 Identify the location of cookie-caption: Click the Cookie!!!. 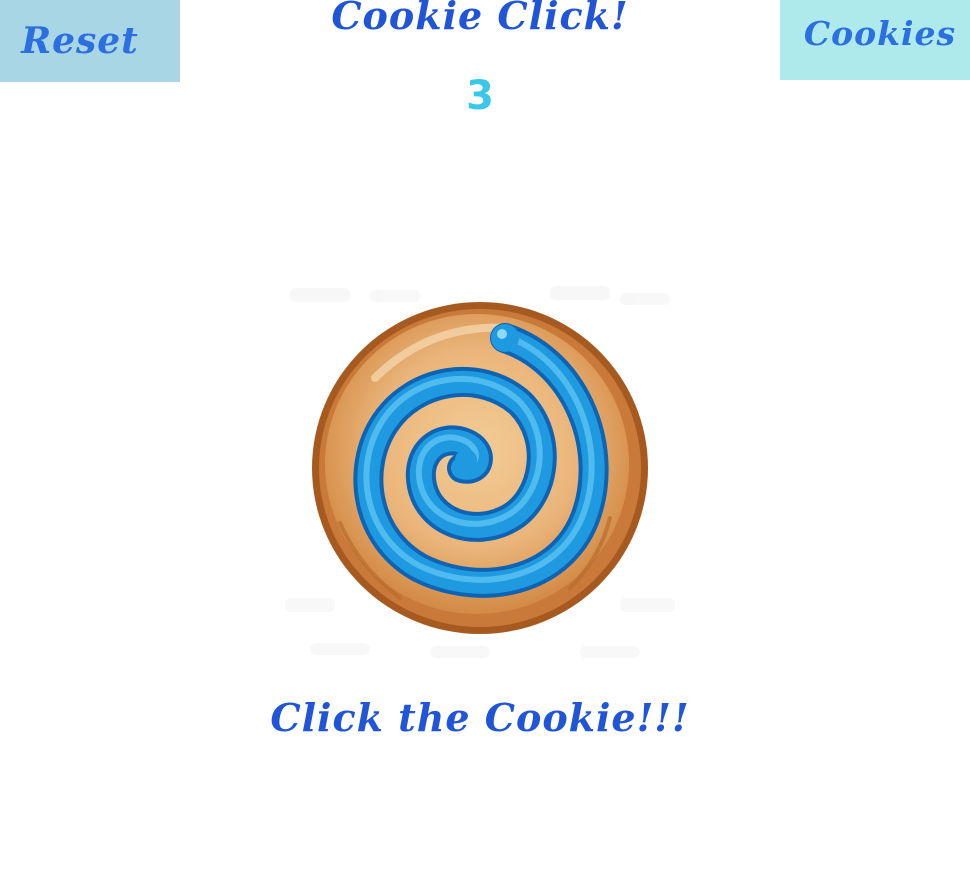
(480, 717).